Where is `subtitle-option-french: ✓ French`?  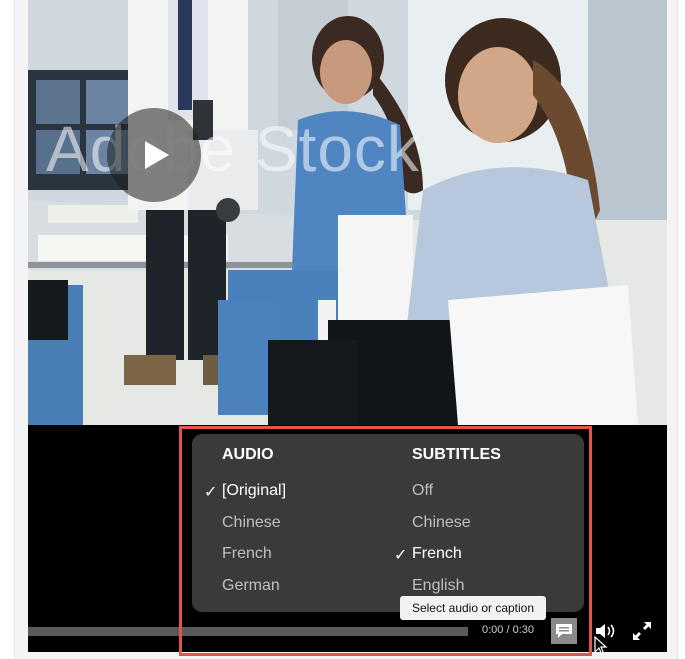
subtitle-option-french: ✓ French is located at coordinates (428, 554).